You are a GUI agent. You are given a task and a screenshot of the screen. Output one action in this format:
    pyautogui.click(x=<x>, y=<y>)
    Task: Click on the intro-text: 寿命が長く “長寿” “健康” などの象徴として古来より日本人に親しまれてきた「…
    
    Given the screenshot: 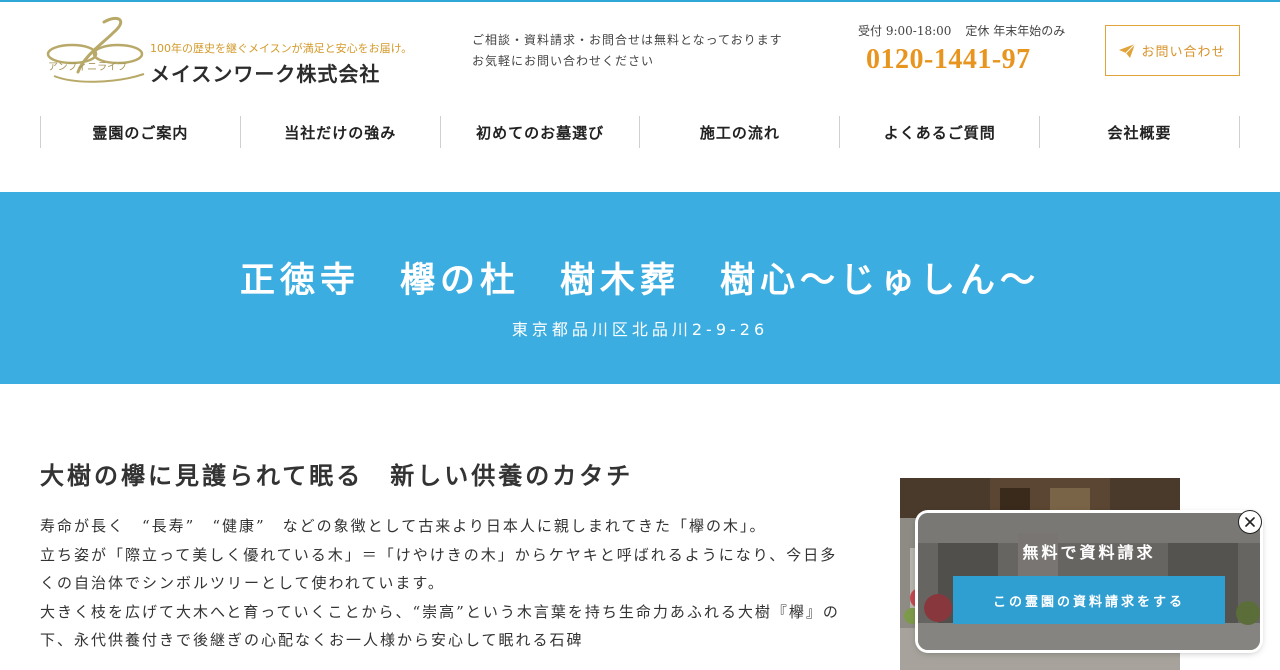 What is the action you would take?
    pyautogui.click(x=440, y=583)
    